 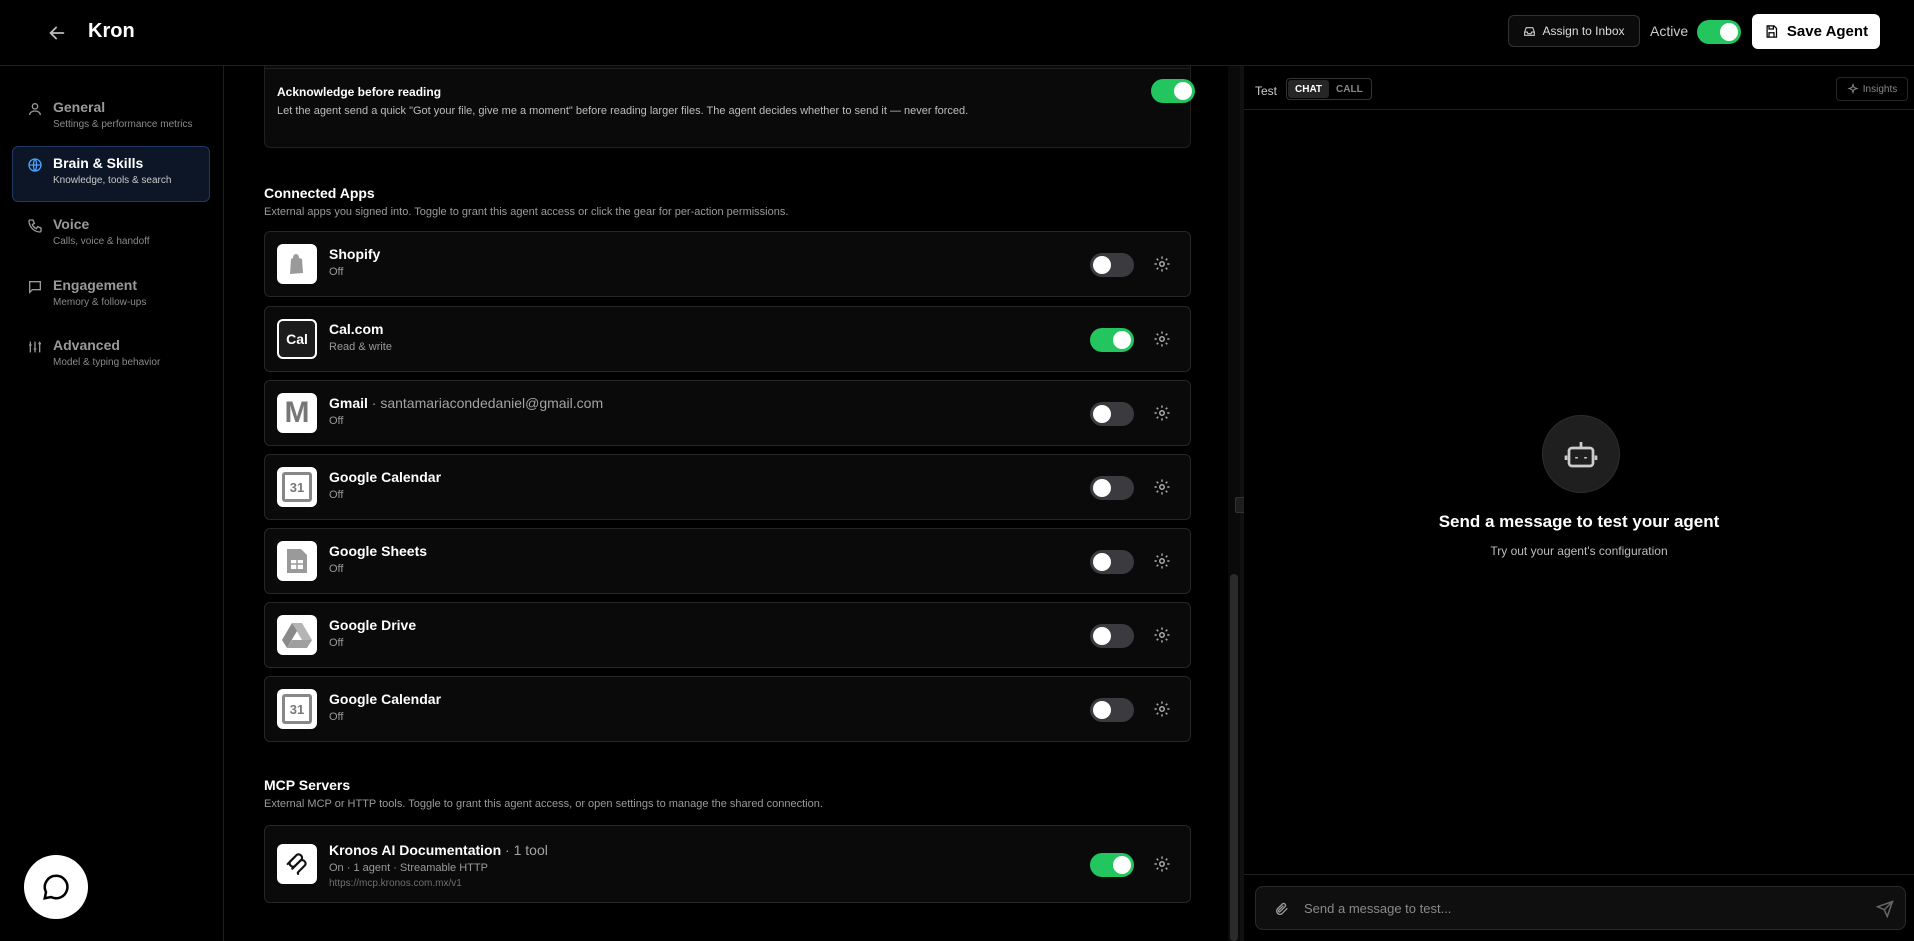 I want to click on inbox-icon, so click(x=1530, y=31).